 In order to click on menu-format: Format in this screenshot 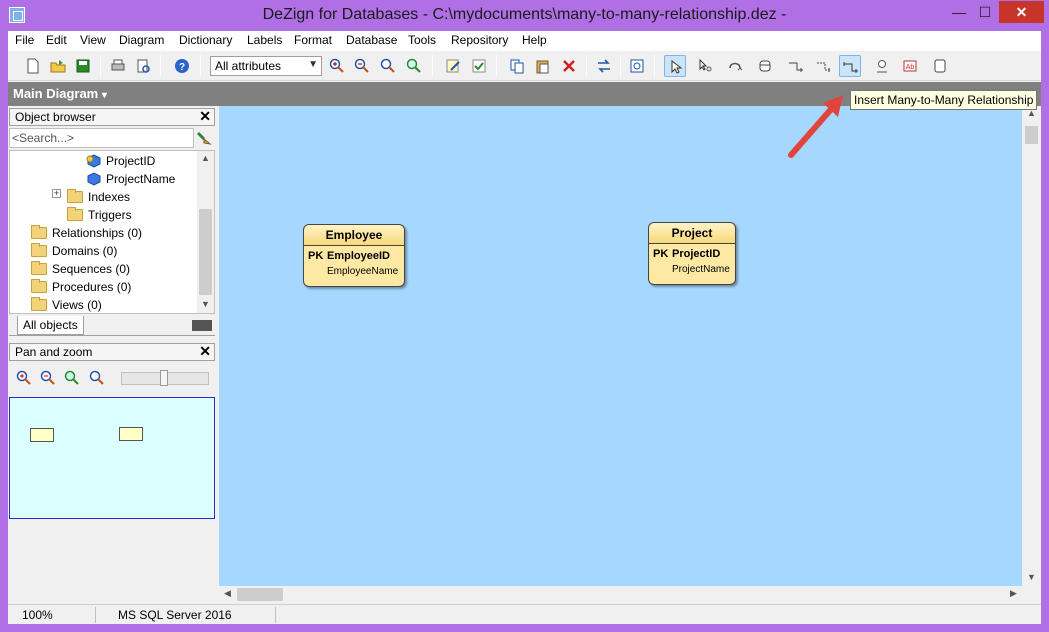, I will do `click(313, 40)`.